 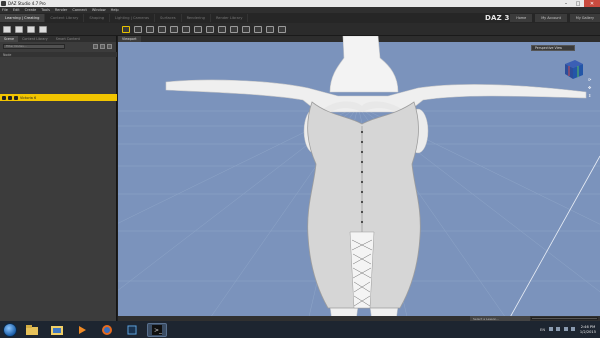 What do you see at coordinates (270, 29) in the screenshot?
I see `spot-render-icon` at bounding box center [270, 29].